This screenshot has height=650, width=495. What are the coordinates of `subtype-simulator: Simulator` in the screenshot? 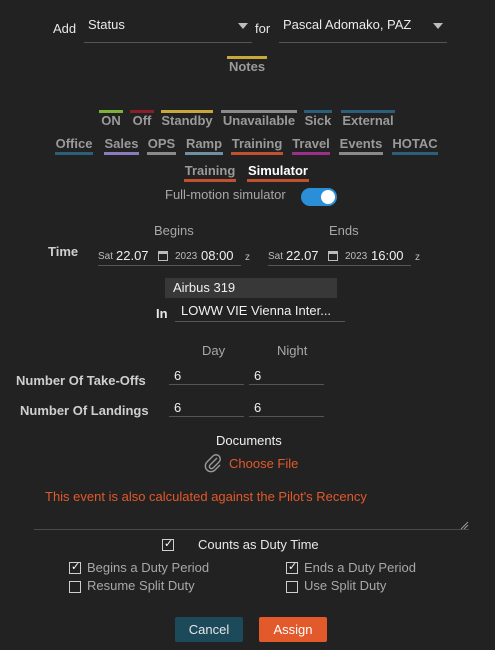 It's located at (278, 171).